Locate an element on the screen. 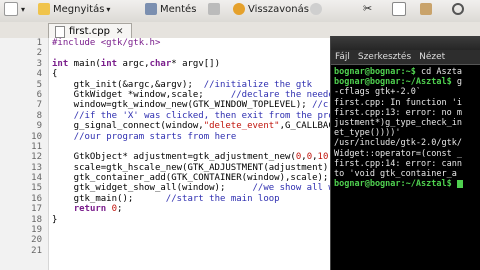 This screenshot has height=270, width=480. tab-title: first.cpp is located at coordinates (89, 31).